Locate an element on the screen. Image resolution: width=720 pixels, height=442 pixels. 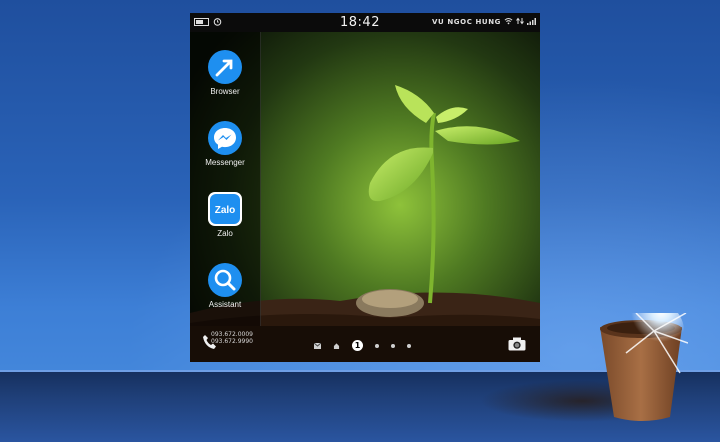
assistant-app: Assistant is located at coordinates (225, 286).